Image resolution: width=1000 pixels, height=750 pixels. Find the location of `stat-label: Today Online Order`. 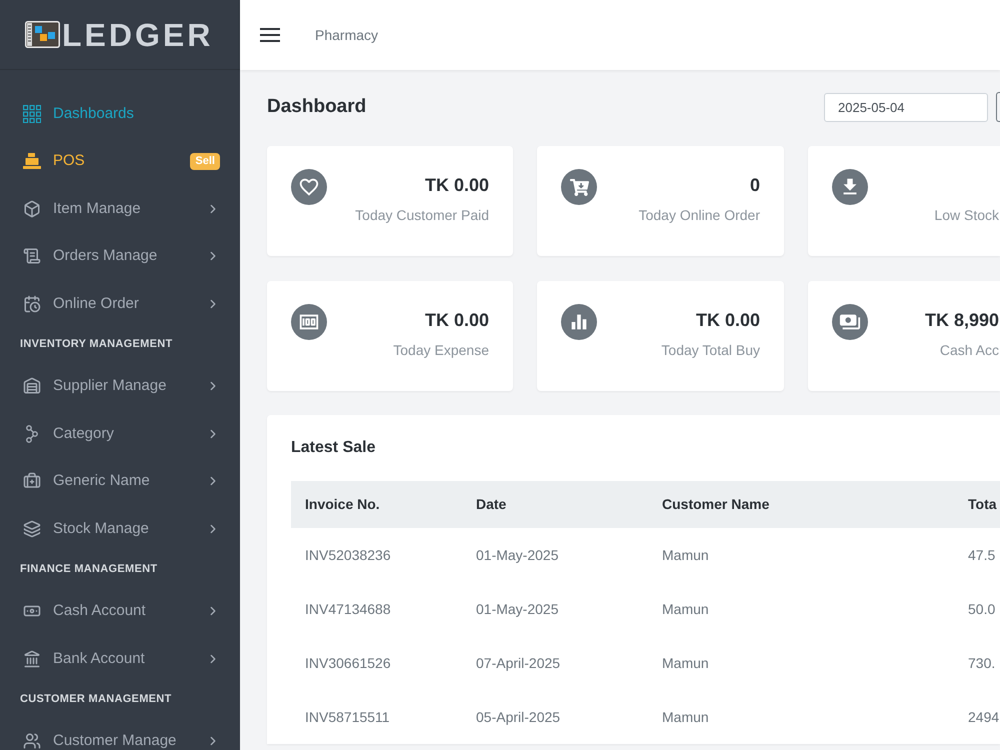

stat-label: Today Online Order is located at coordinates (699, 215).